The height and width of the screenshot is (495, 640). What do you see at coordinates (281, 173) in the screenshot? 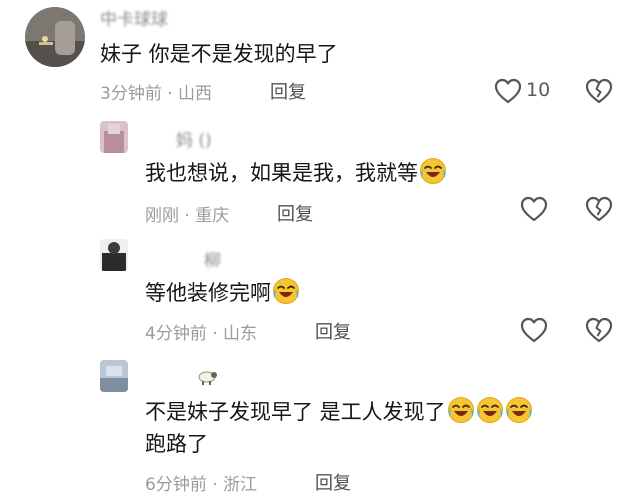
I see `comment-text-content: 我也想说，如果是我，我就等` at bounding box center [281, 173].